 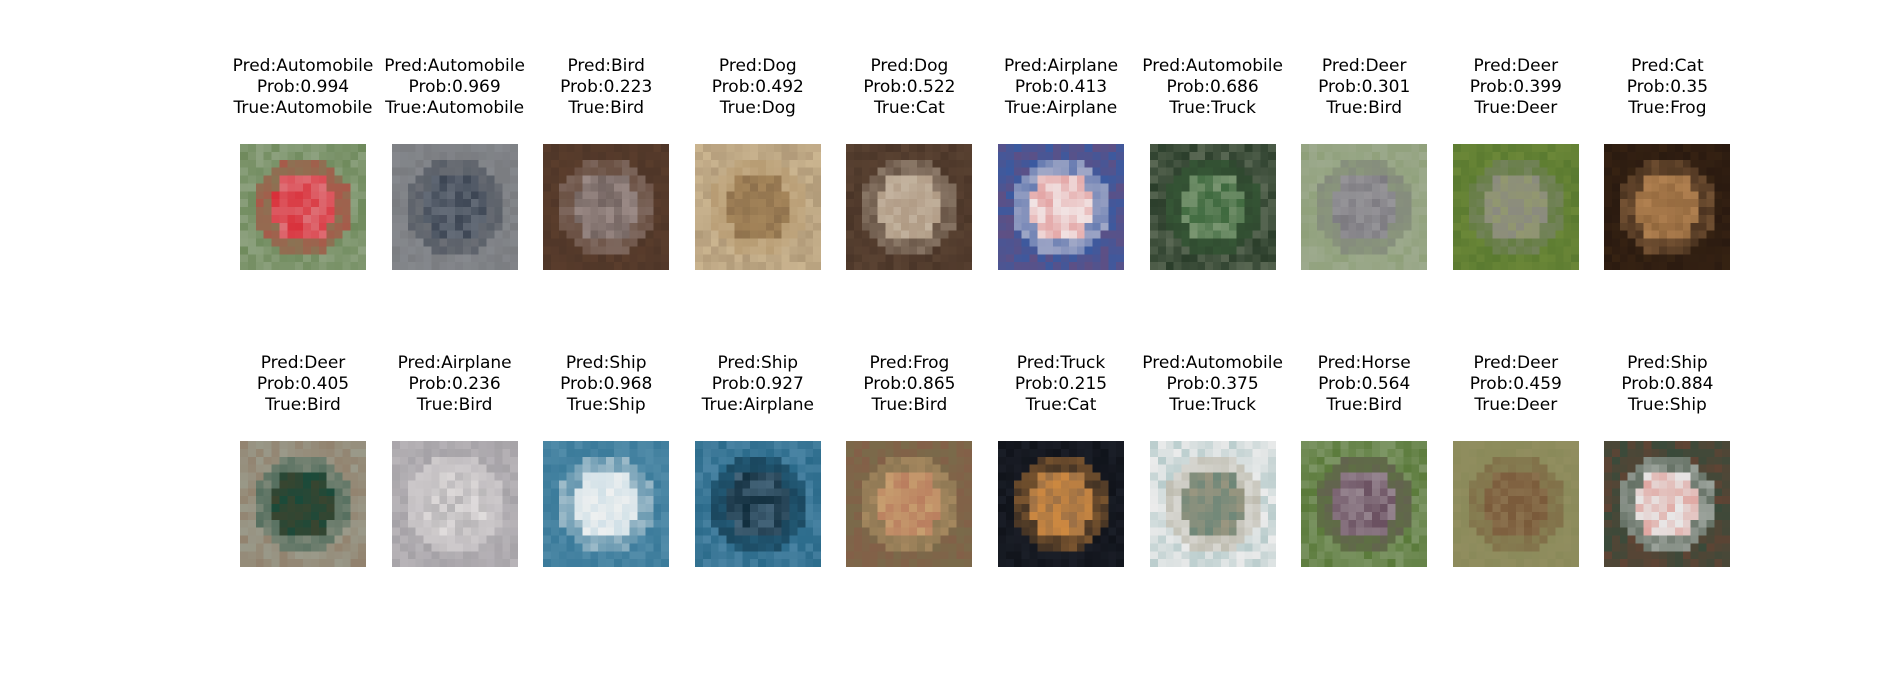 I want to click on prediction-caption: Pred:Cat Prob:0.35 True:Frog, so click(x=1667, y=87).